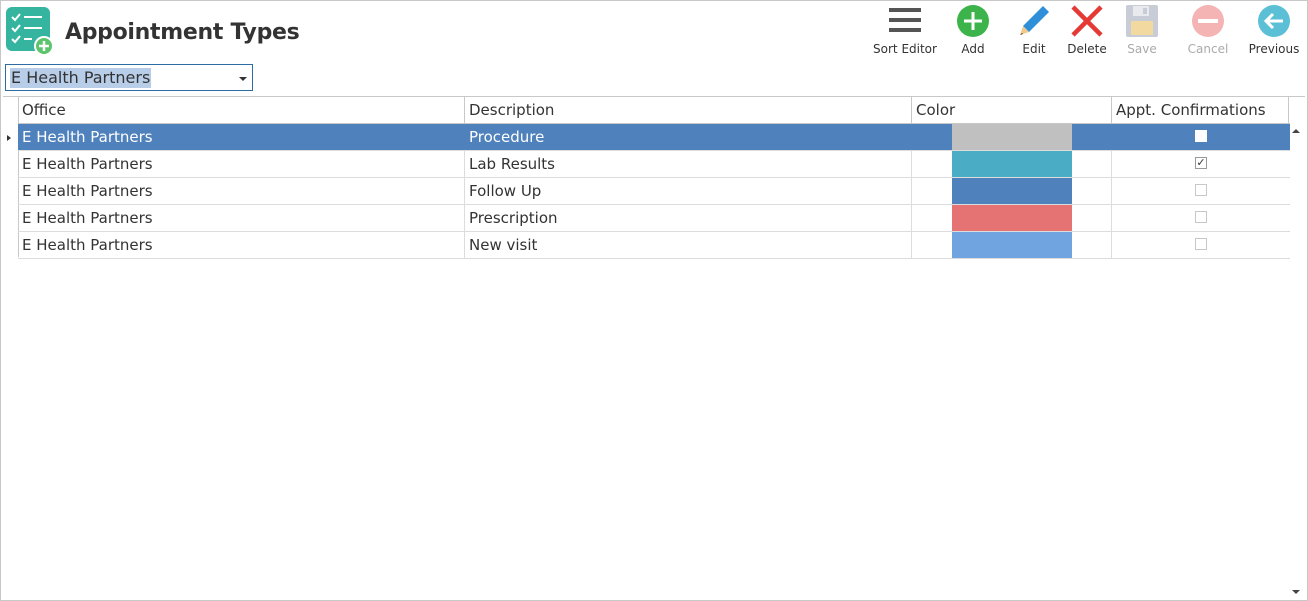 The width and height of the screenshot is (1308, 601). I want to click on vertical-scrollbar, so click(1296, 361).